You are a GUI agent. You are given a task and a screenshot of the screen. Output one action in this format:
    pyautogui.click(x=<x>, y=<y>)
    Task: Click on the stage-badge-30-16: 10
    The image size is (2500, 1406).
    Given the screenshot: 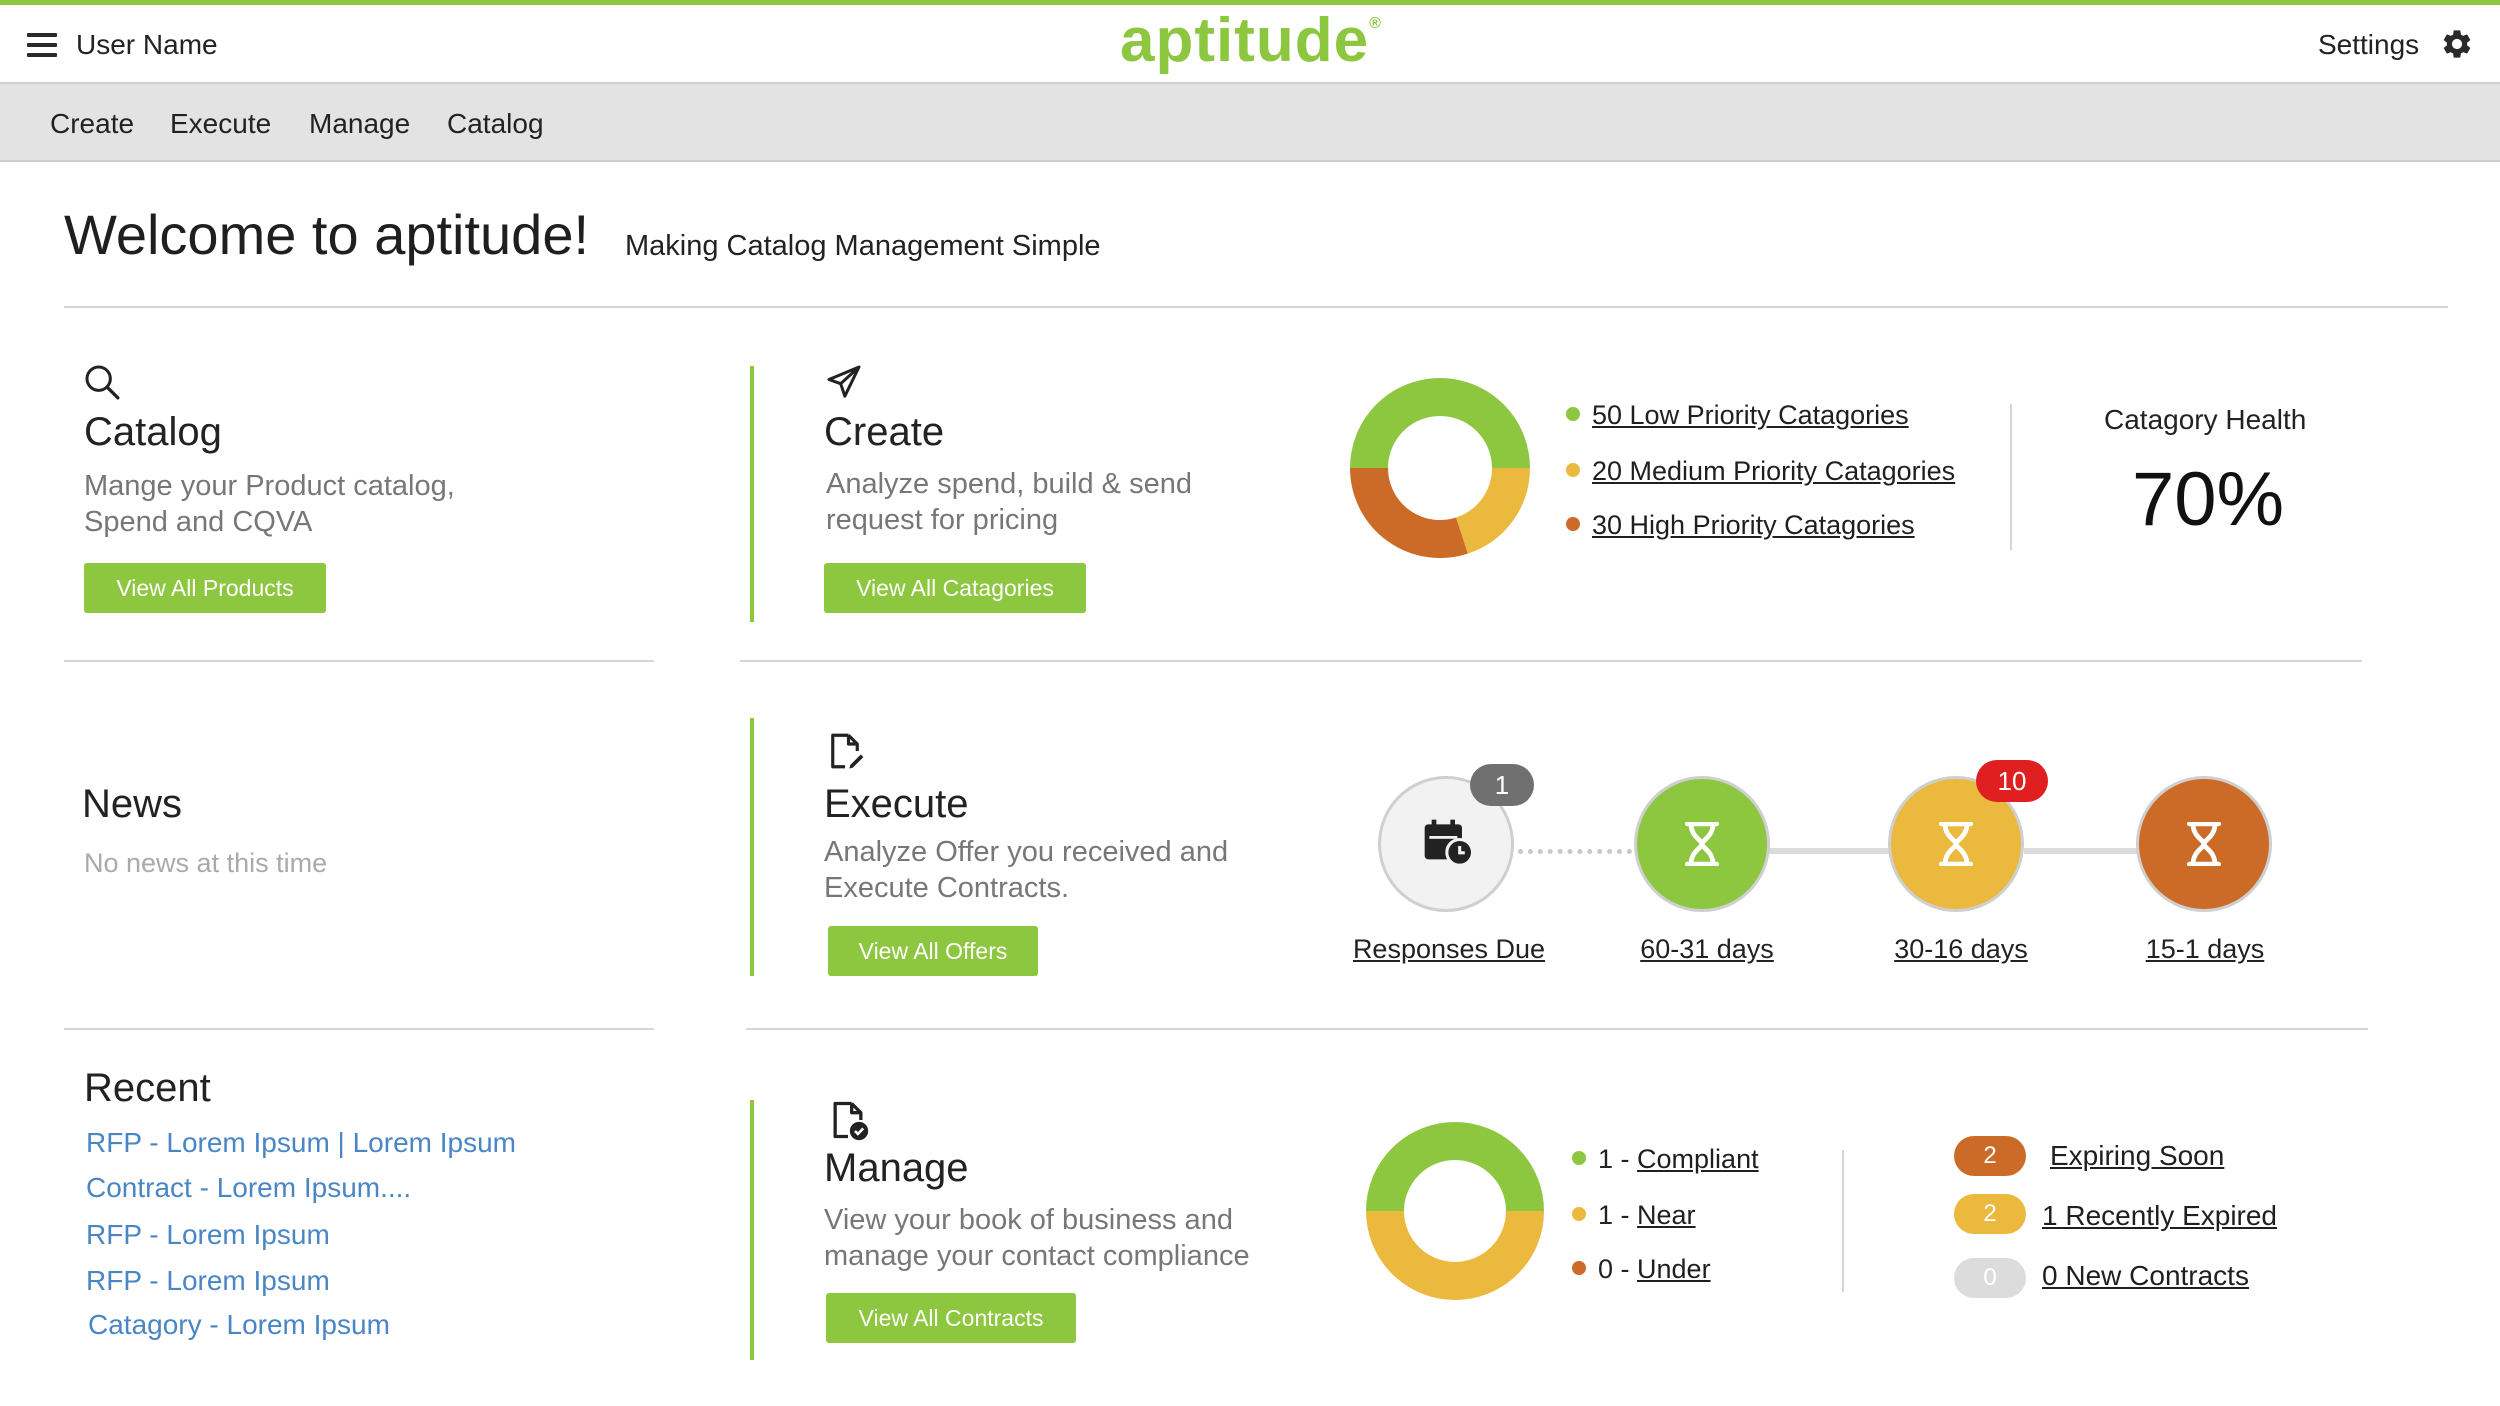 What is the action you would take?
    pyautogui.click(x=2012, y=781)
    